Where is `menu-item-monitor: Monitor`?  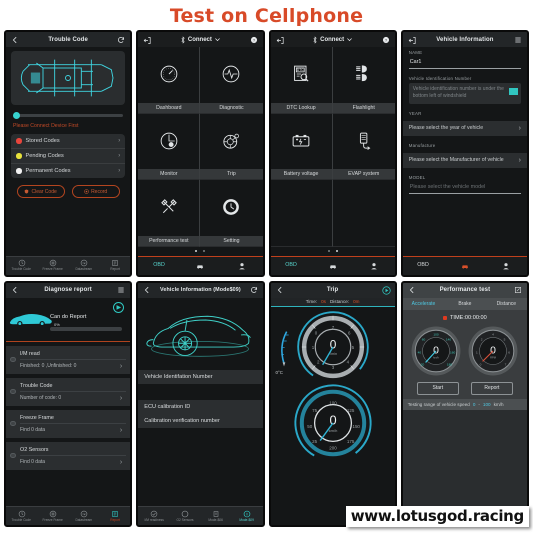 menu-item-monitor: Monitor is located at coordinates (169, 146).